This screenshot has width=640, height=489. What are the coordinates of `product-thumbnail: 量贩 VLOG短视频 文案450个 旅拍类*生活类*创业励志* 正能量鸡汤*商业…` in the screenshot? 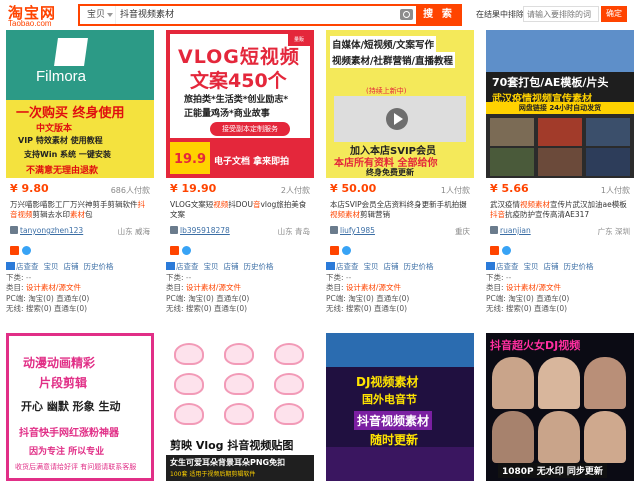 It's located at (240, 104).